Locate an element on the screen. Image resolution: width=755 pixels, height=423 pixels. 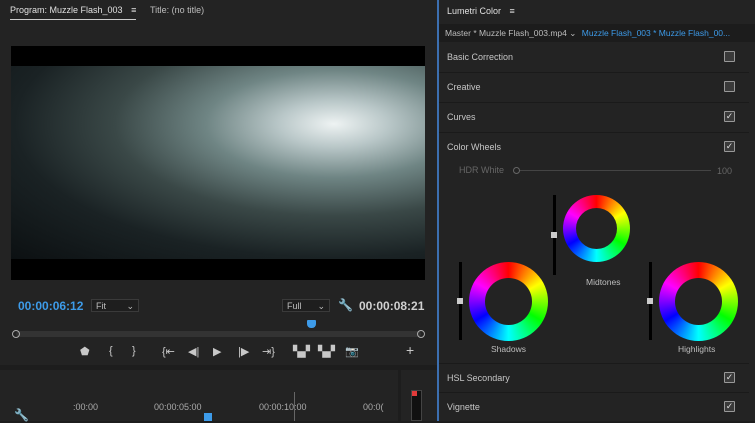
panel-title: Lumetri Color ≡ is located at coordinates (481, 11).